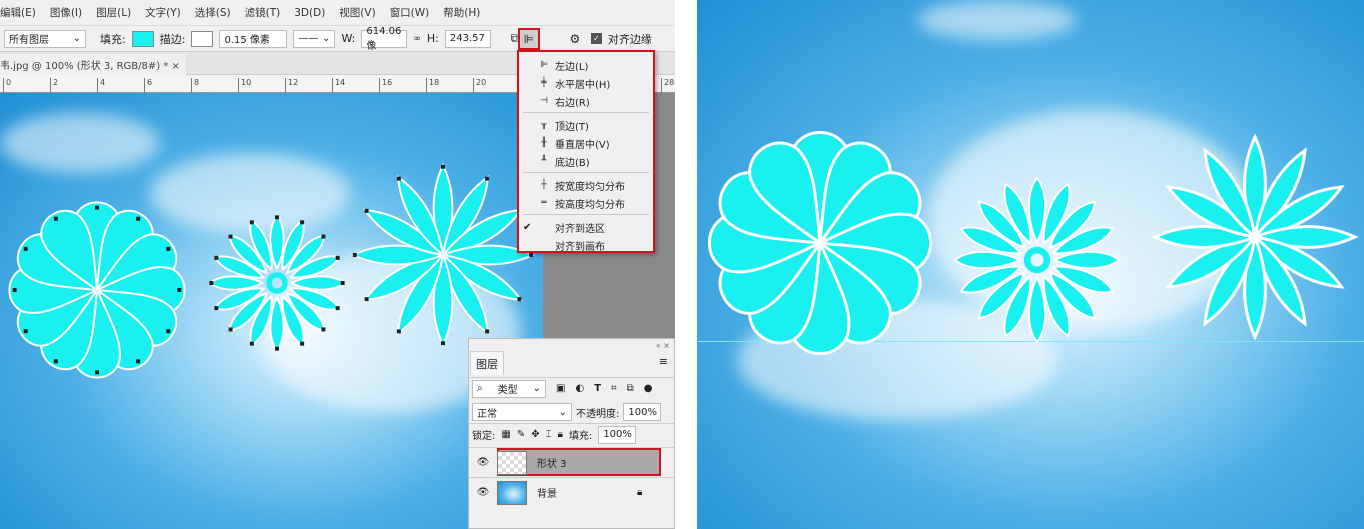 Image resolution: width=1364 pixels, height=529 pixels. I want to click on path-alignment-button: ⊫, so click(529, 39).